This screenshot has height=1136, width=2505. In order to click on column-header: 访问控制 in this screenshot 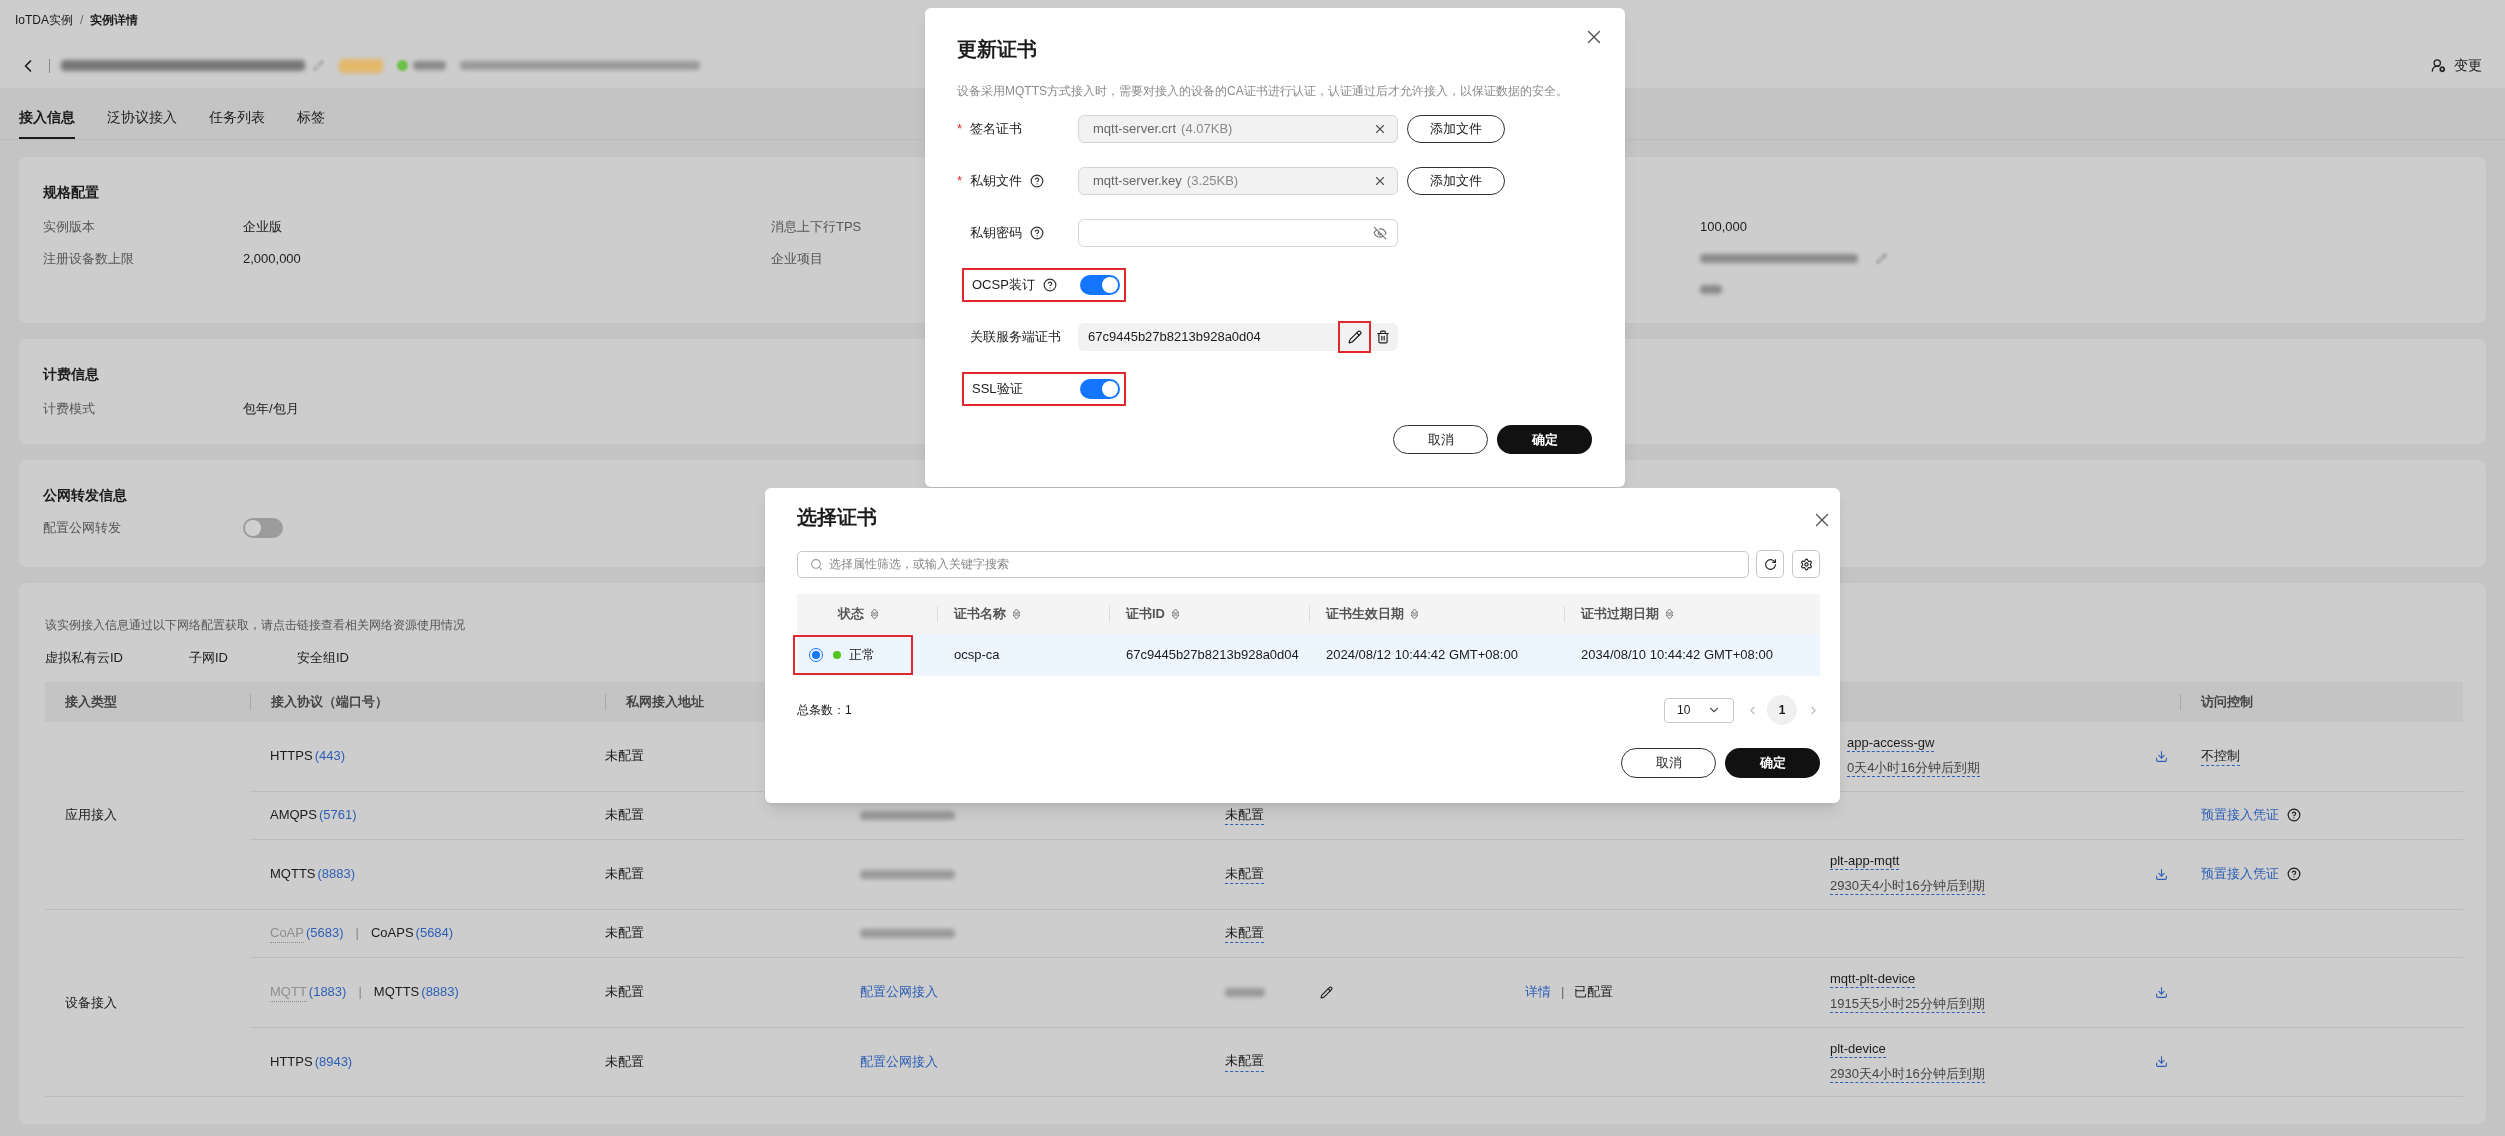, I will do `click(2227, 701)`.